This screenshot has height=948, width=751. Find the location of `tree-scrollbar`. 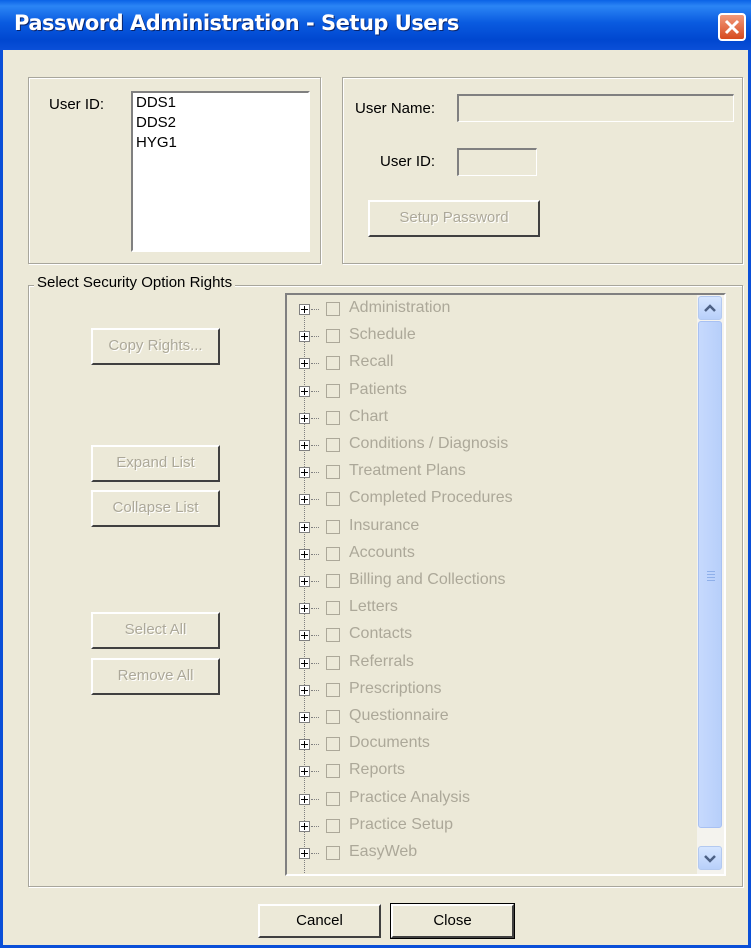

tree-scrollbar is located at coordinates (710, 584).